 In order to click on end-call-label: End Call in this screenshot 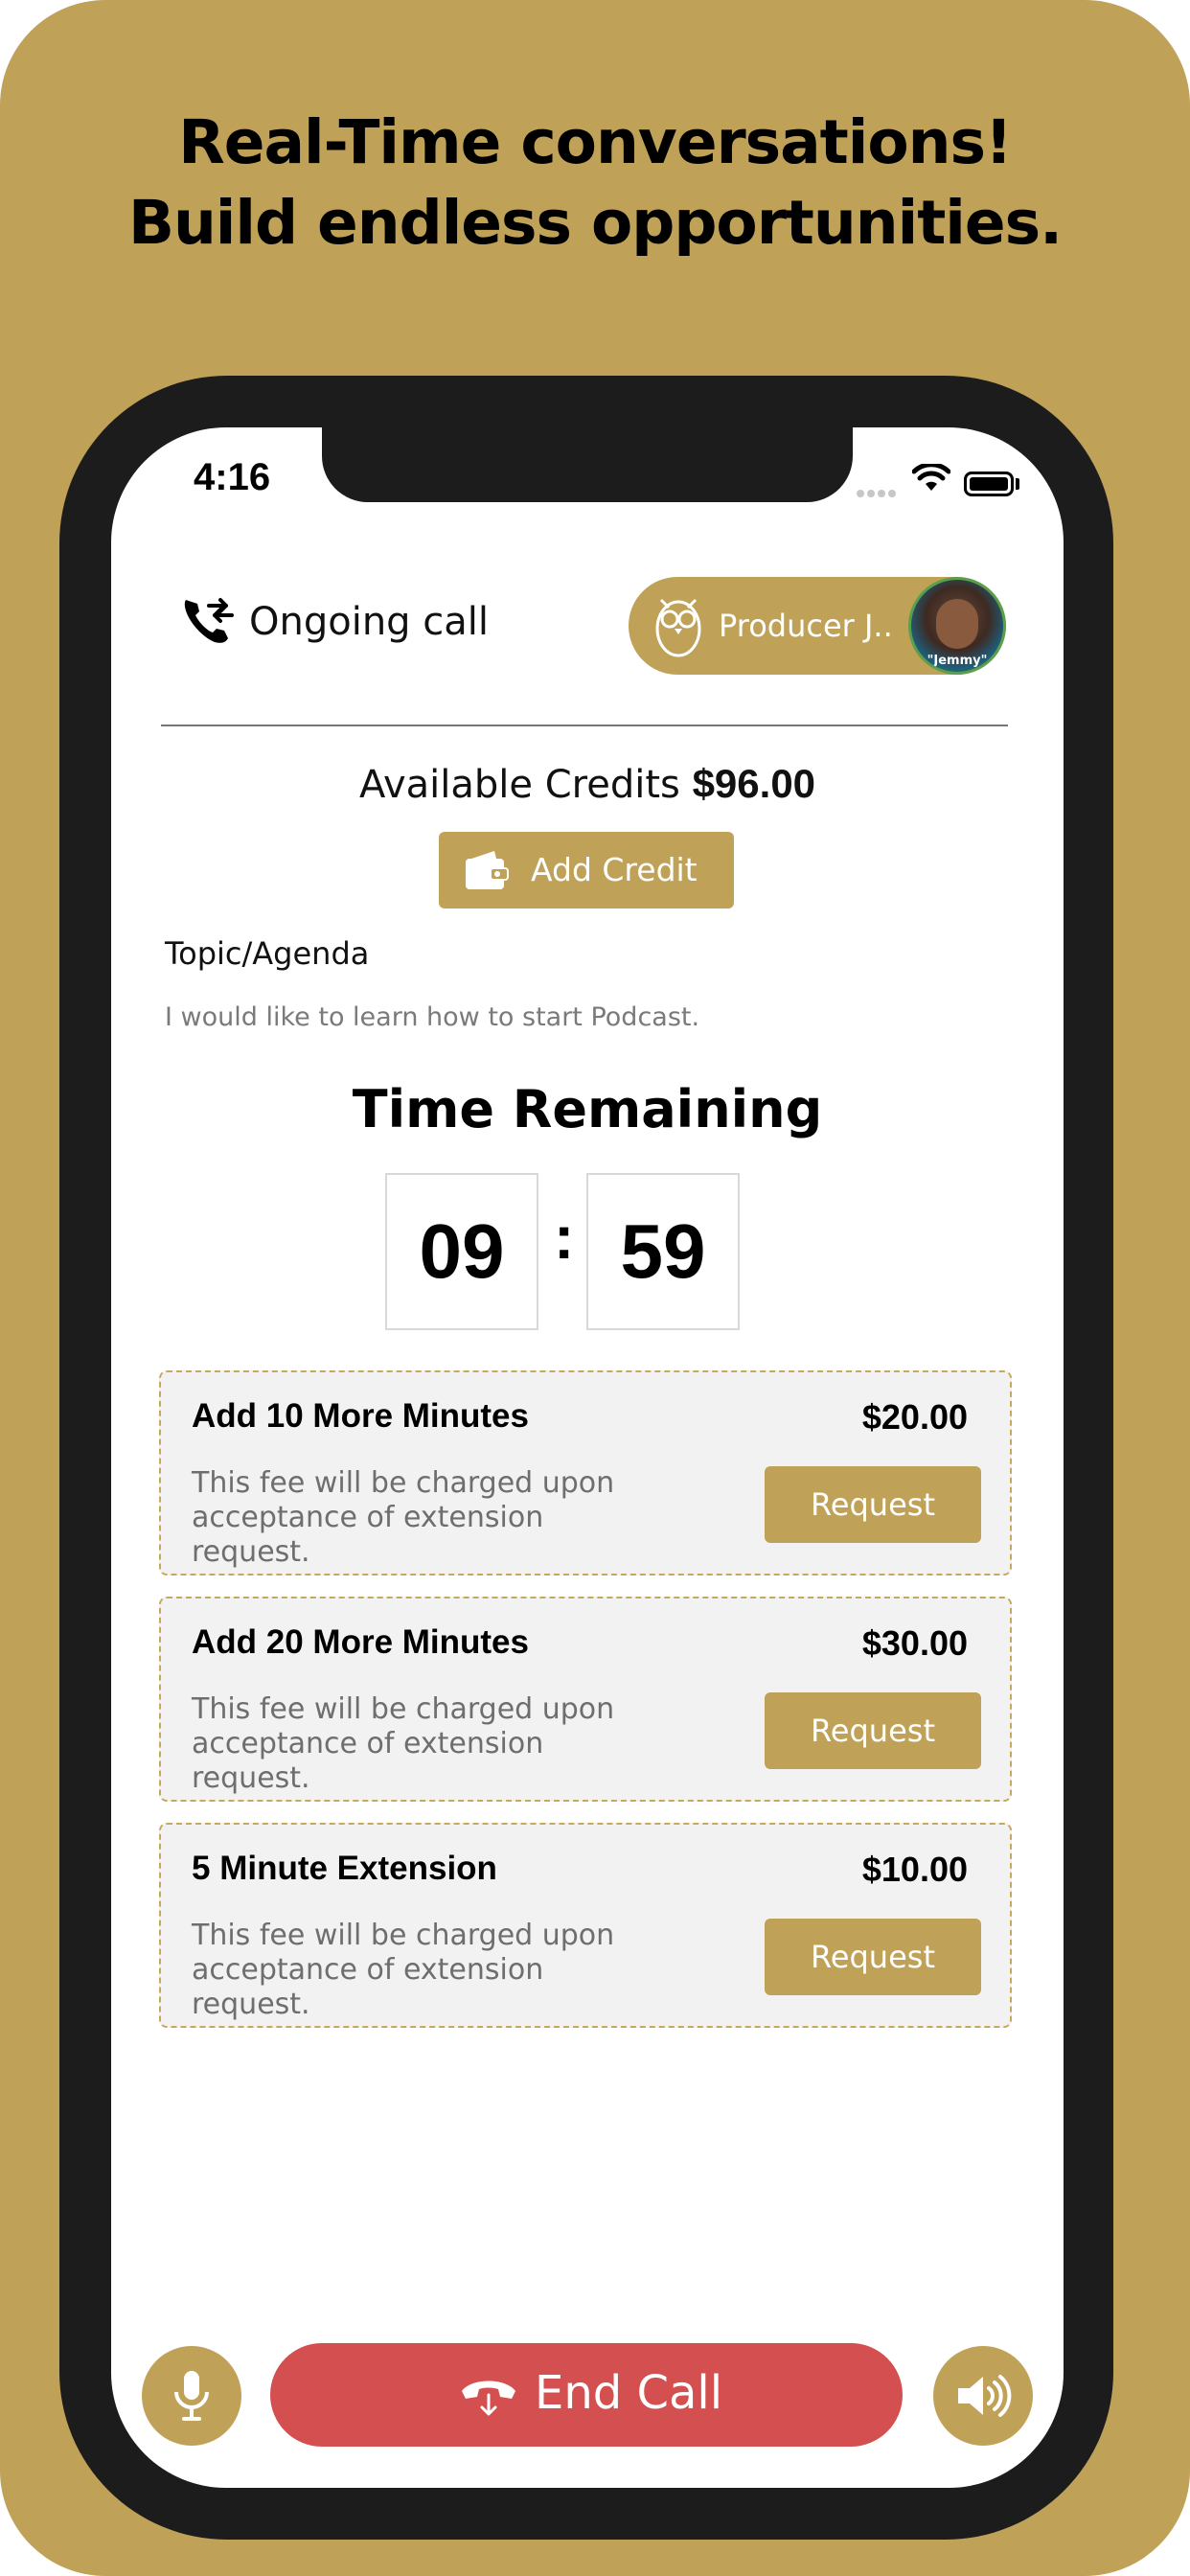, I will do `click(629, 2393)`.